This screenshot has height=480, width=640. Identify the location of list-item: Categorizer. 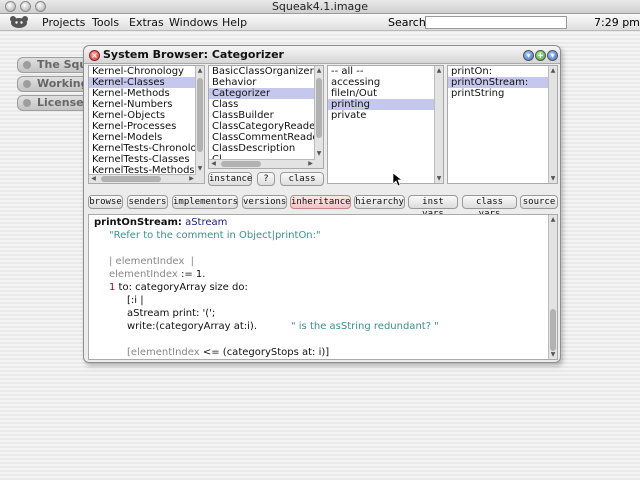
(266, 93).